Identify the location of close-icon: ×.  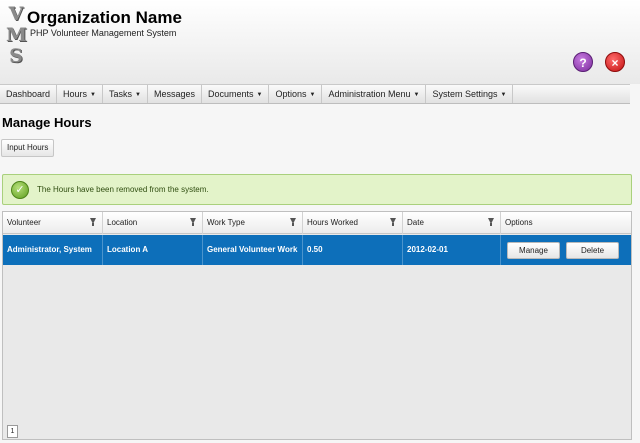
(615, 62).